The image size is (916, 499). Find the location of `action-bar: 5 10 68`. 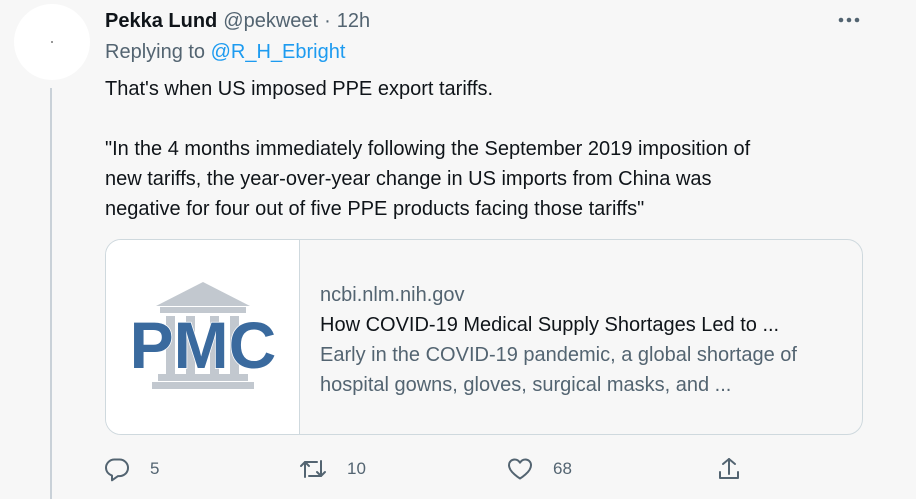

action-bar: 5 10 68 is located at coordinates (484, 469).